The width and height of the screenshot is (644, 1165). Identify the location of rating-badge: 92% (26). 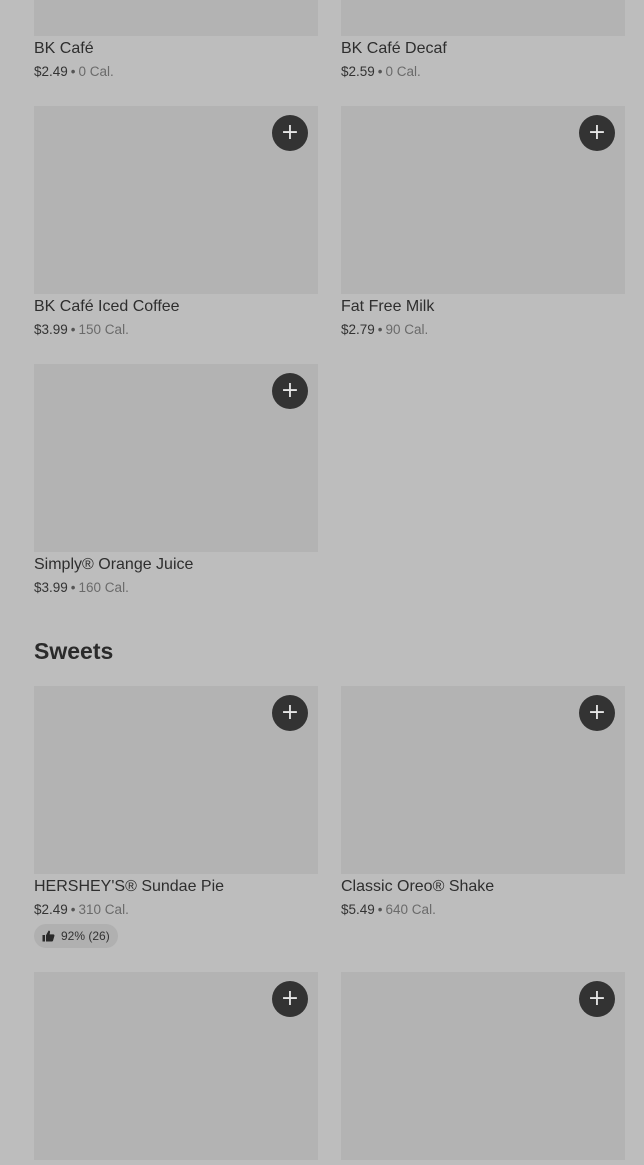
(76, 936).